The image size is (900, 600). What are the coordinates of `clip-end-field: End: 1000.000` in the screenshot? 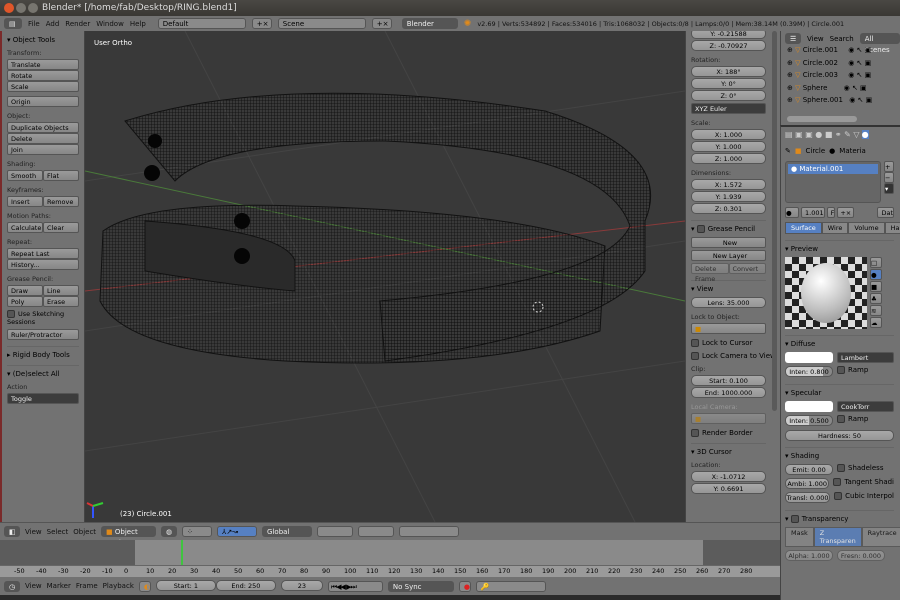 It's located at (728, 392).